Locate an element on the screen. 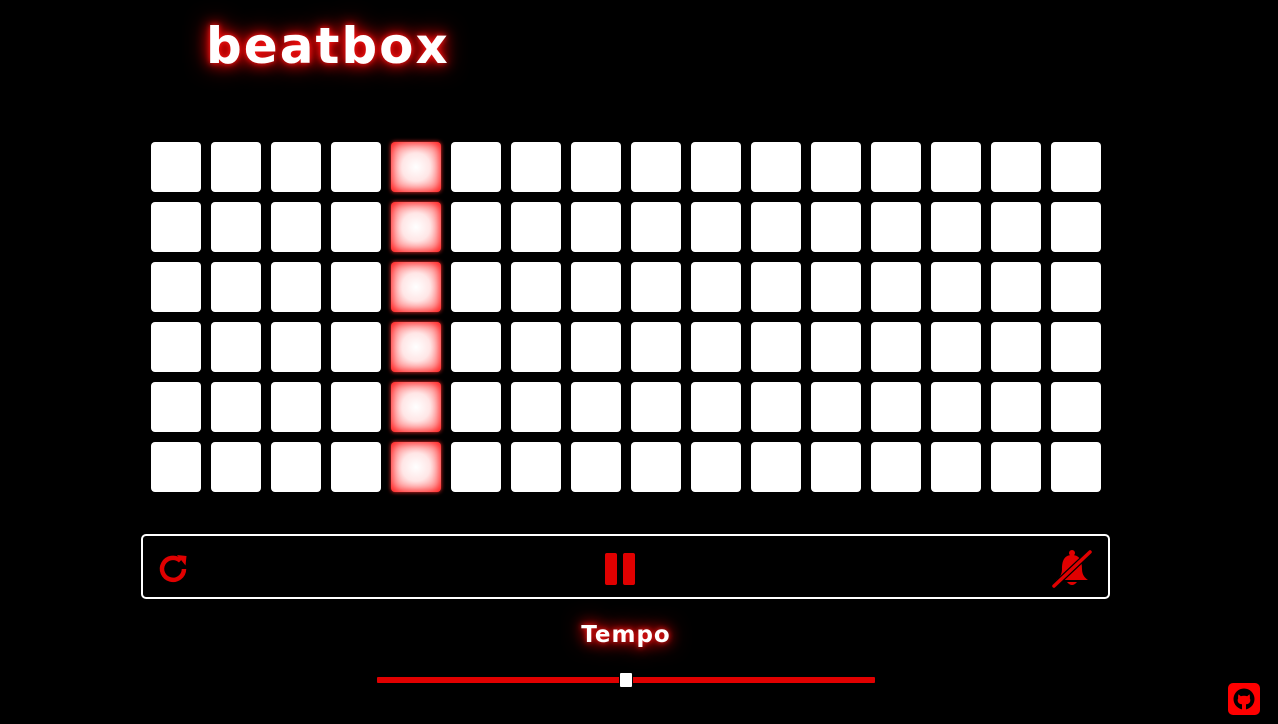  reset-button is located at coordinates (174, 569).